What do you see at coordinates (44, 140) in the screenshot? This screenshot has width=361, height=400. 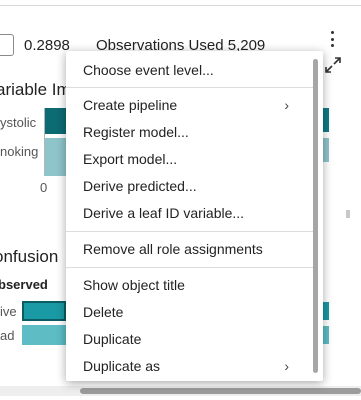 I see `vi-axis` at bounding box center [44, 140].